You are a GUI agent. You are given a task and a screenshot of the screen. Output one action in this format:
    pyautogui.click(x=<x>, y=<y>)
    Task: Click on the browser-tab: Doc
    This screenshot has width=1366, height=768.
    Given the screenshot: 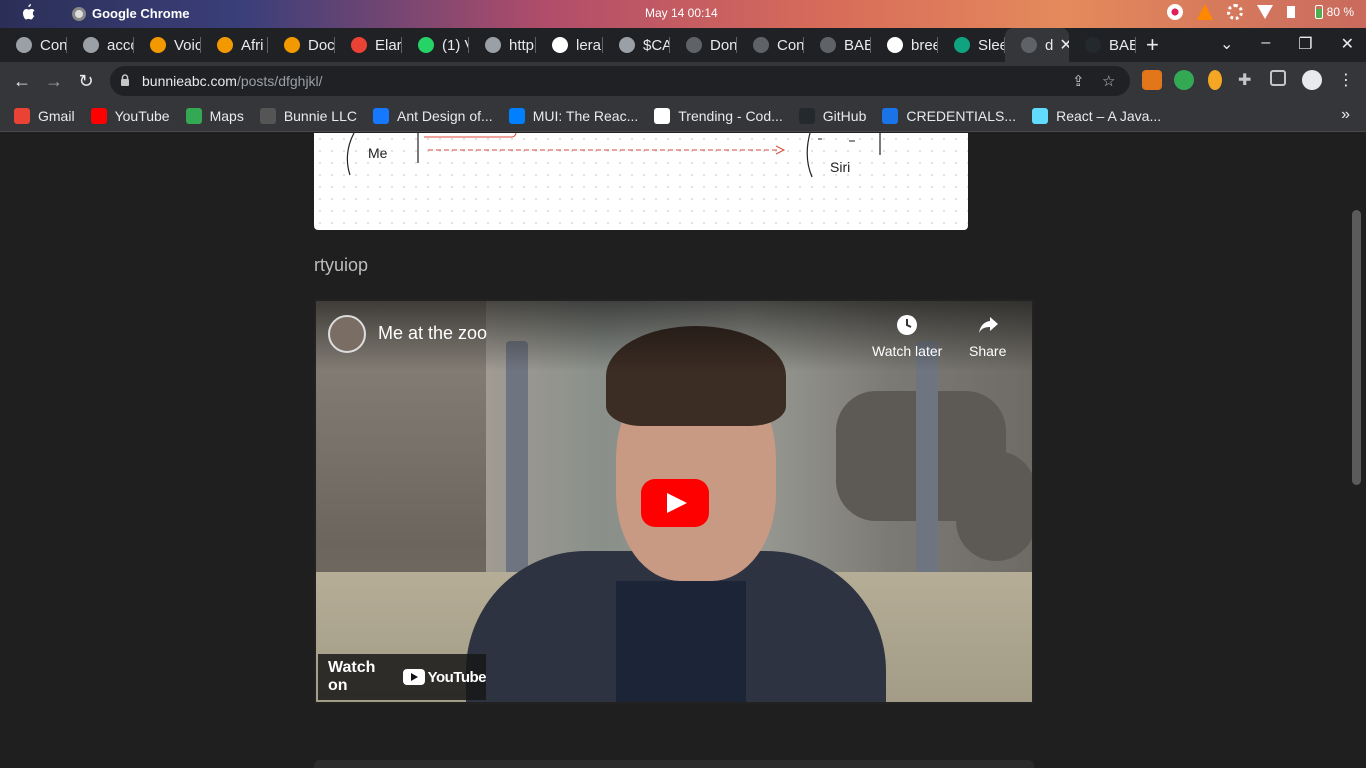 What is the action you would take?
    pyautogui.click(x=301, y=45)
    